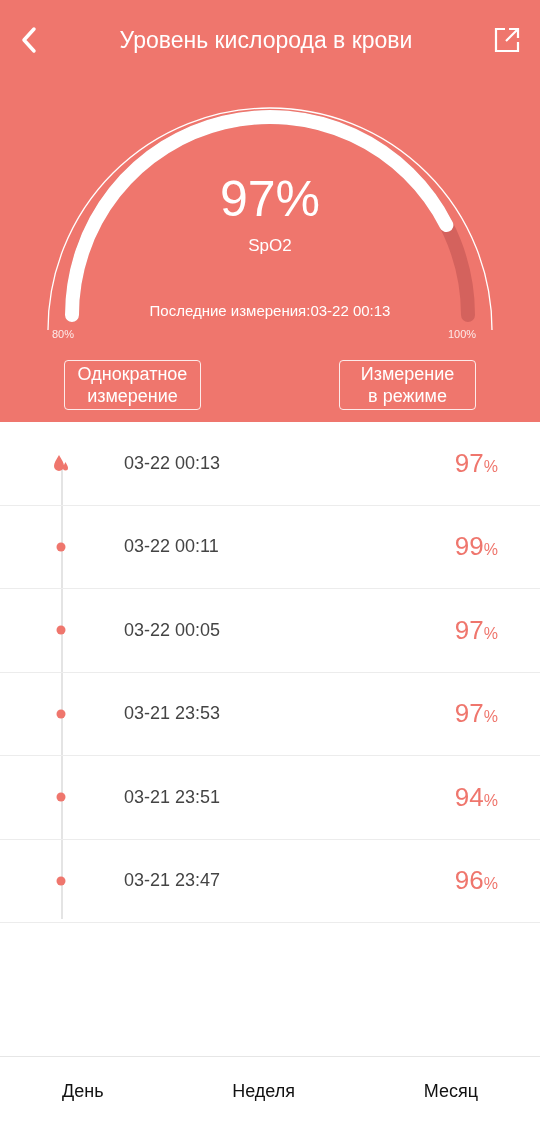  Describe the element at coordinates (507, 40) in the screenshot. I see `share-icon` at that location.